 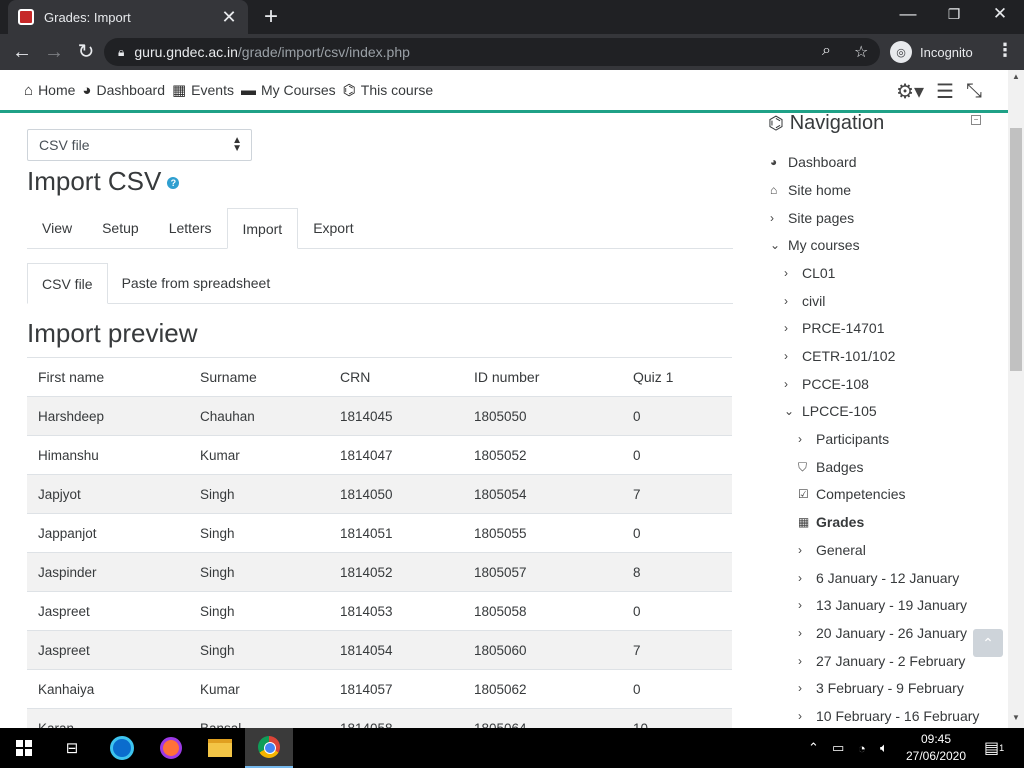 What do you see at coordinates (1005, 50) in the screenshot?
I see `browser-menu-icon: ⋮` at bounding box center [1005, 50].